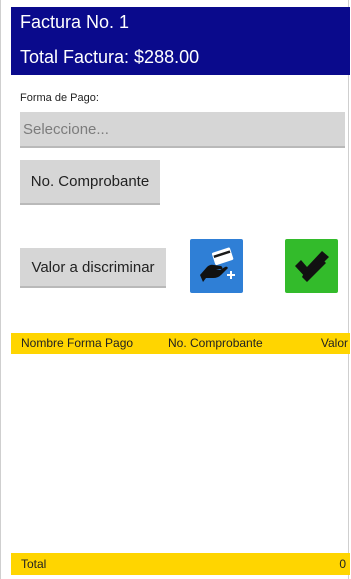  Describe the element at coordinates (180, 564) in the screenshot. I see `payments-total-bar: Total 0` at that location.